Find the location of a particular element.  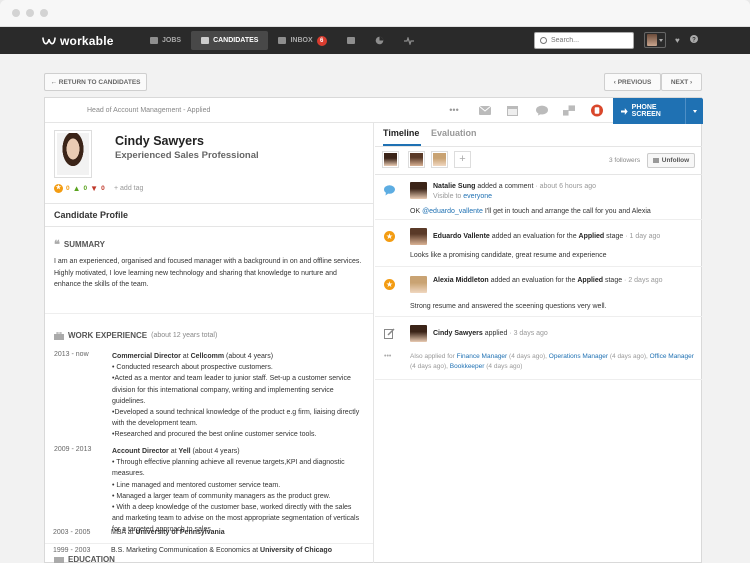

phone-screen-action: PHONE SCREEN is located at coordinates (649, 111).